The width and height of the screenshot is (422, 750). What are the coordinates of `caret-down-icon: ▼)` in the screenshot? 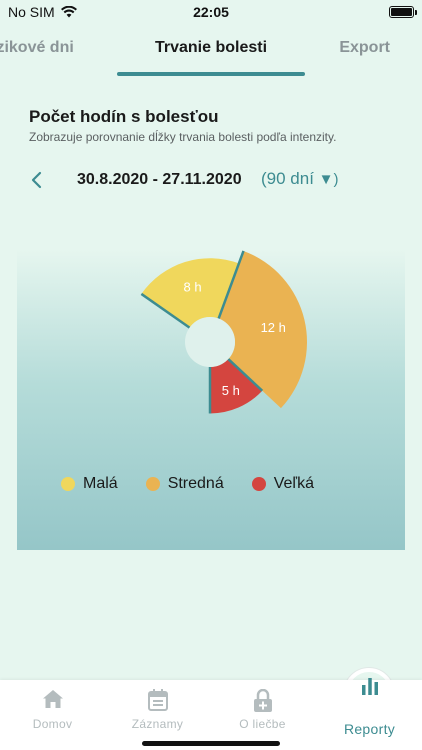 It's located at (328, 179).